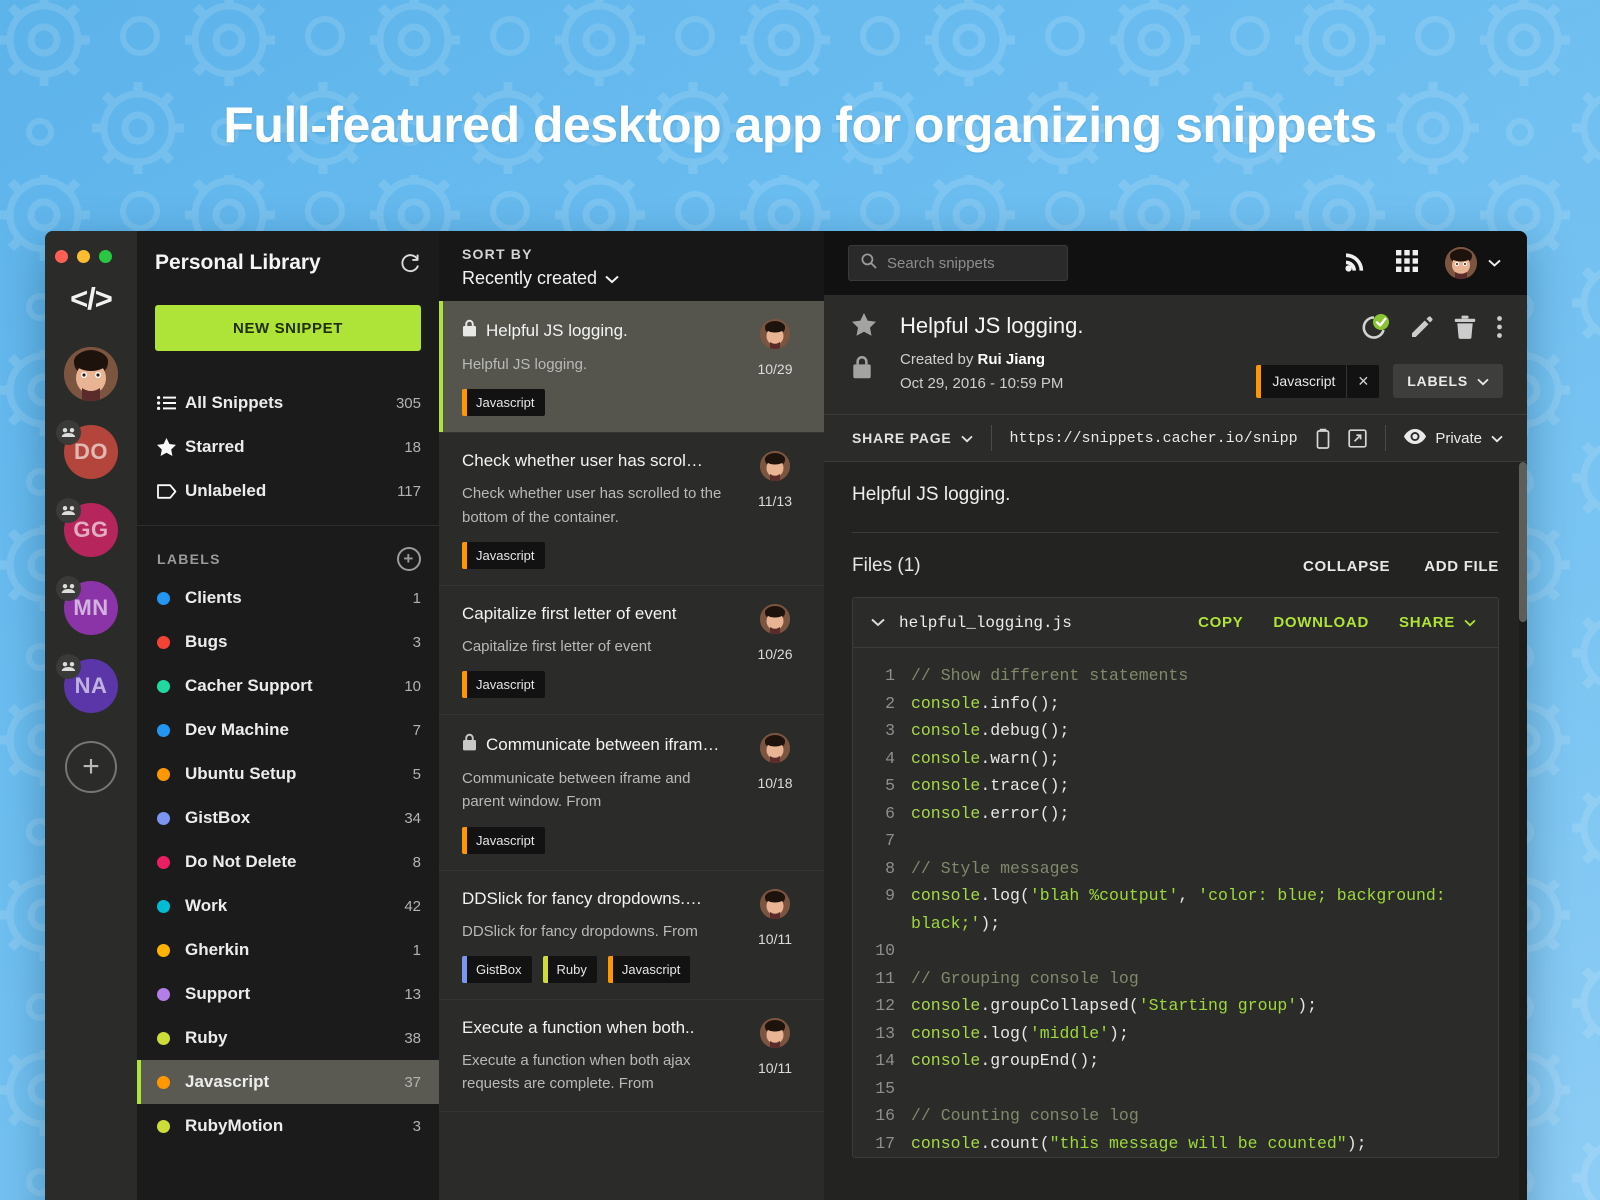 The width and height of the screenshot is (1600, 1200). I want to click on sidebar-label-support: Support 13, so click(288, 994).